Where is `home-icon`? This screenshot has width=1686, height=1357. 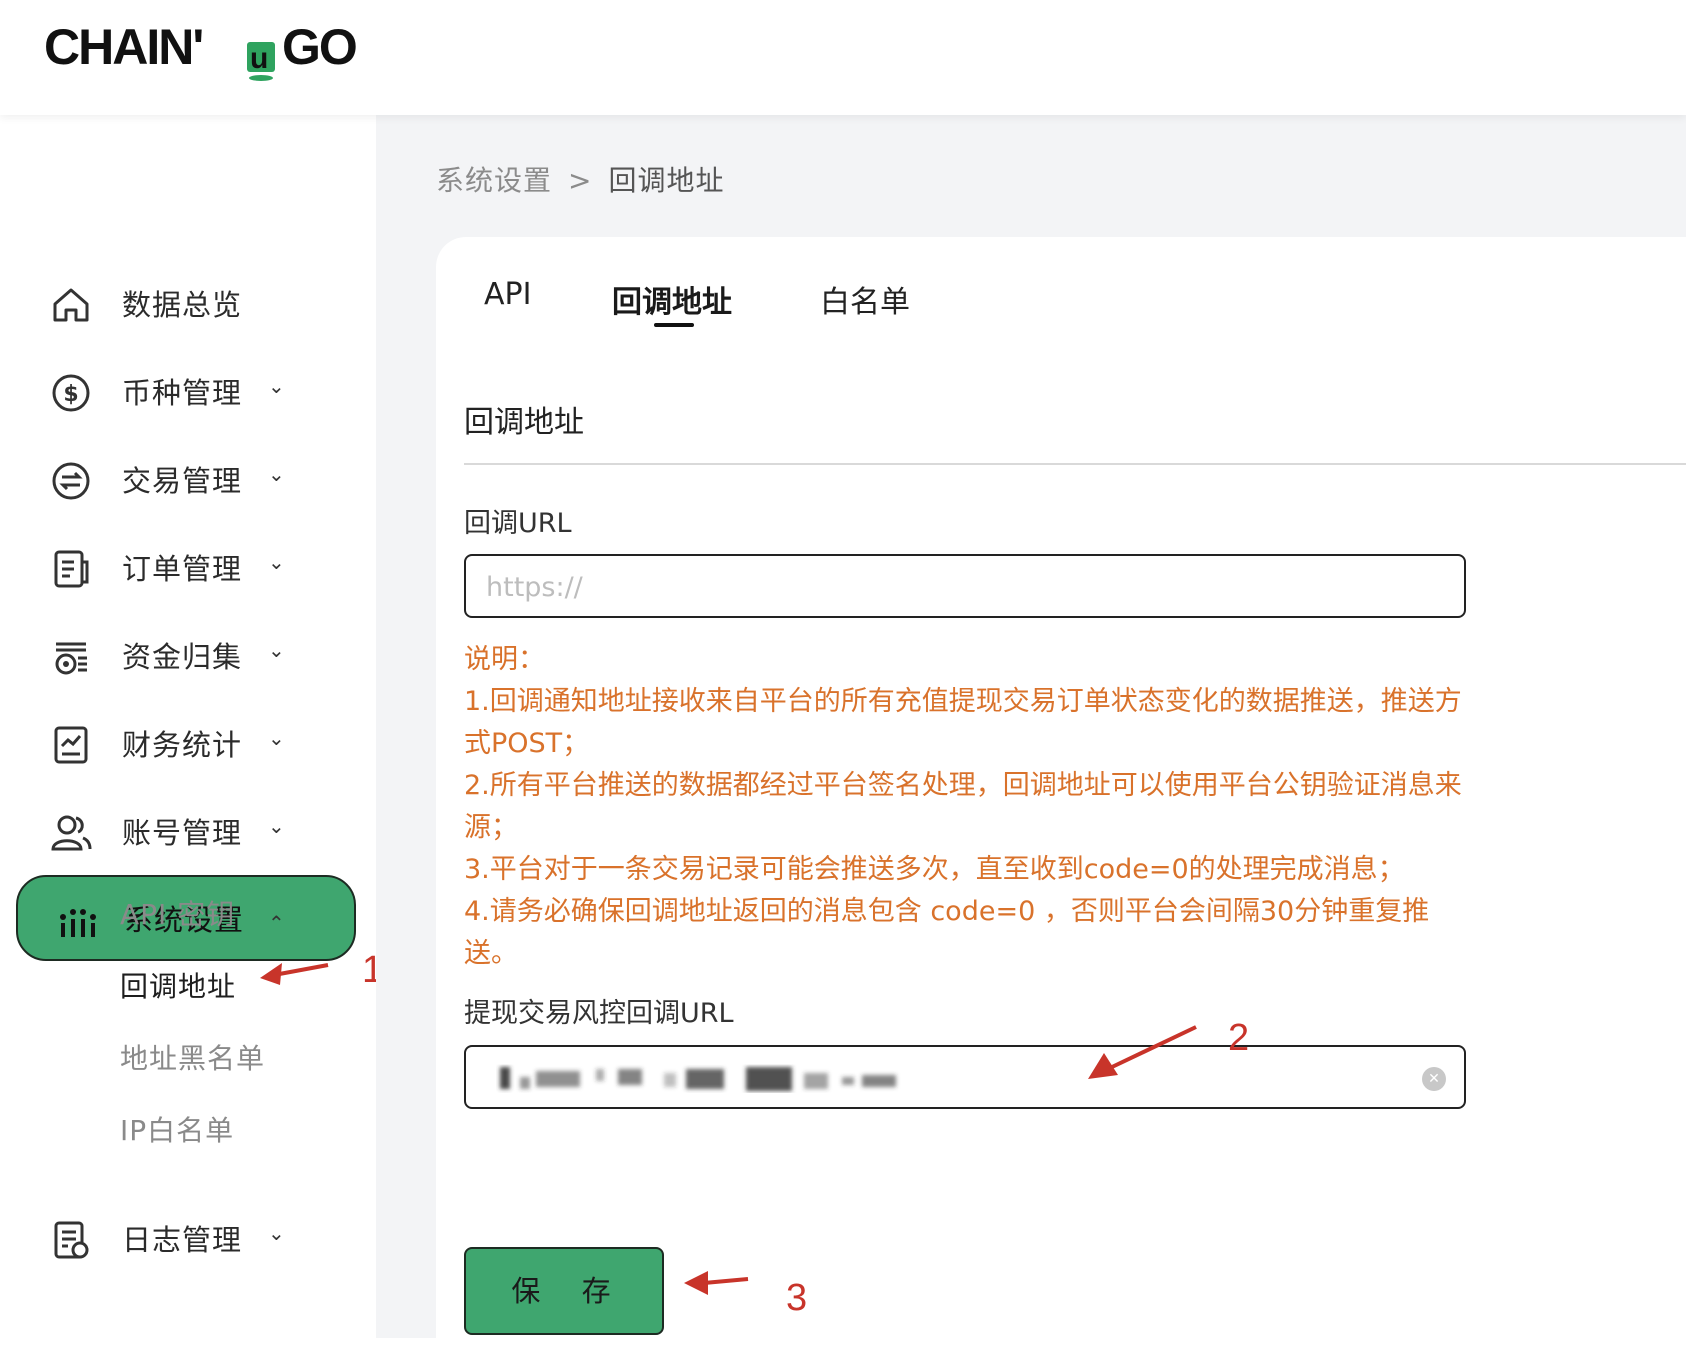
home-icon is located at coordinates (71, 305).